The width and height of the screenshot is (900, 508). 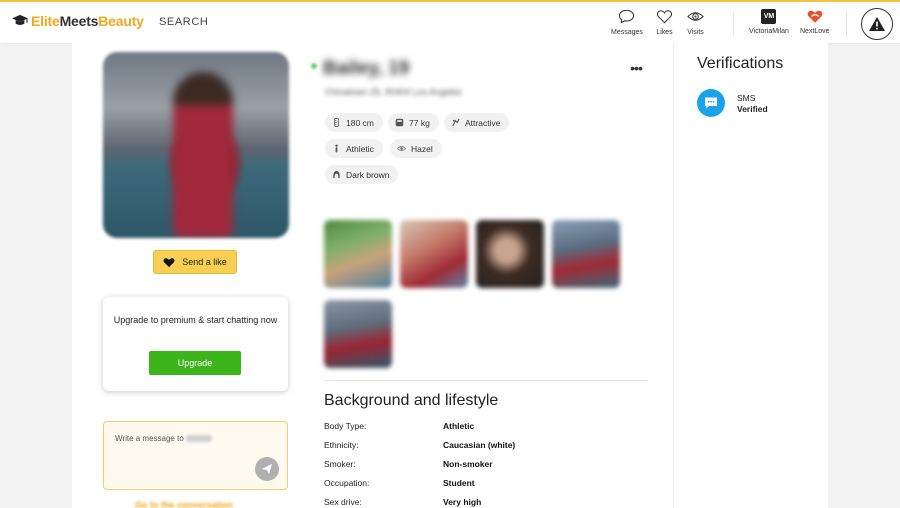 I want to click on nextlove-partner-link: NextLove, so click(x=815, y=22).